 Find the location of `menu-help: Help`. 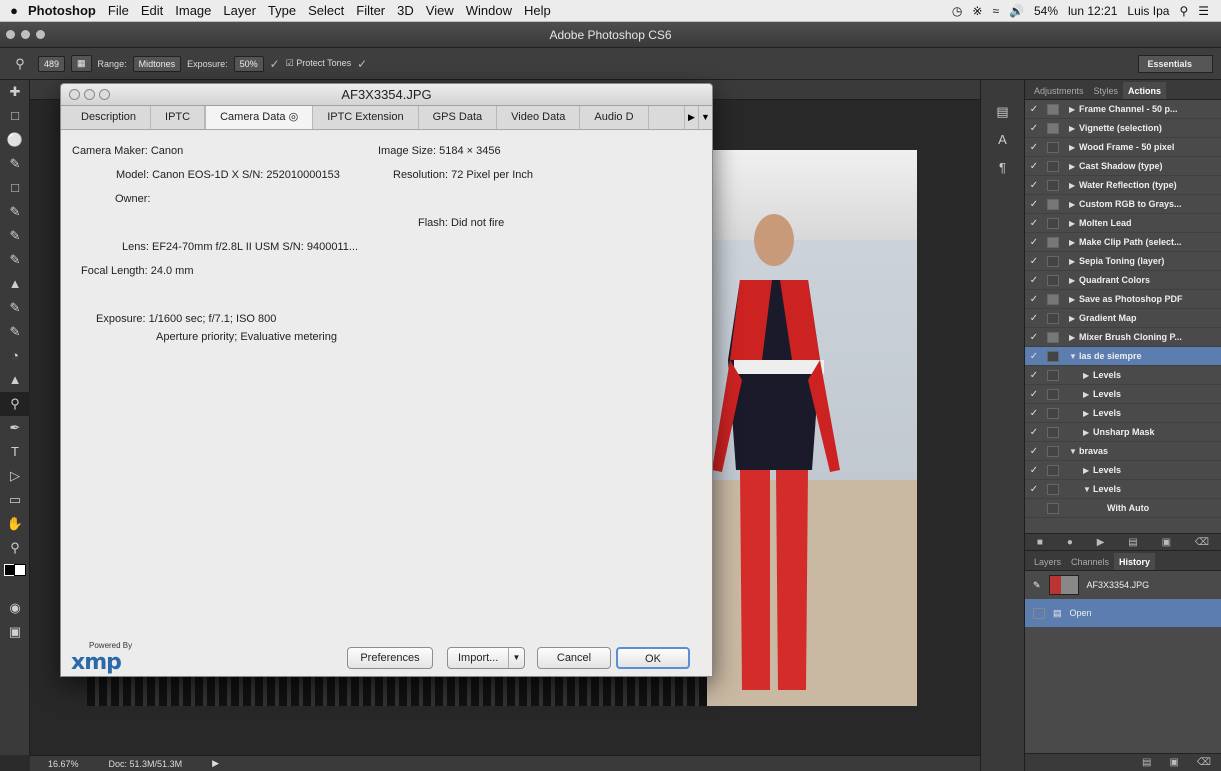

menu-help: Help is located at coordinates (537, 10).